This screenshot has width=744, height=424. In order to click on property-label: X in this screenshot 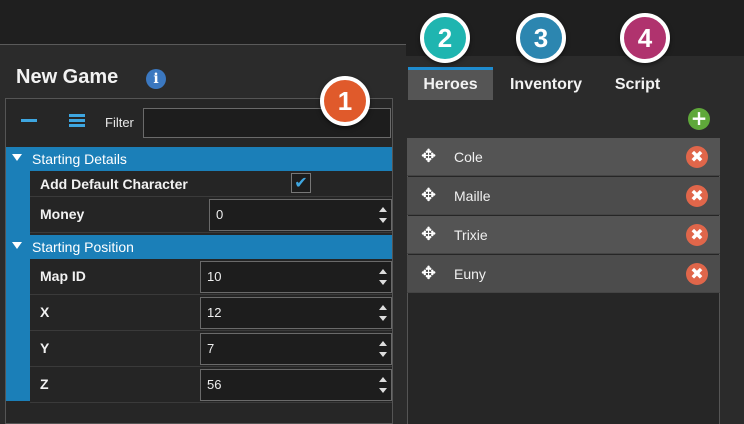, I will do `click(45, 312)`.